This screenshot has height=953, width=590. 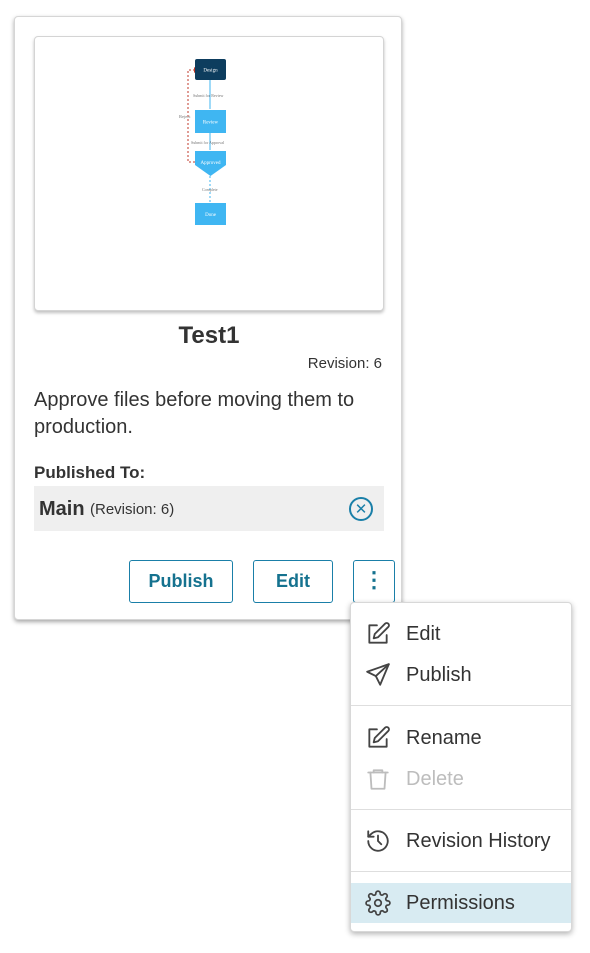 What do you see at coordinates (378, 903) in the screenshot?
I see `gear-icon` at bounding box center [378, 903].